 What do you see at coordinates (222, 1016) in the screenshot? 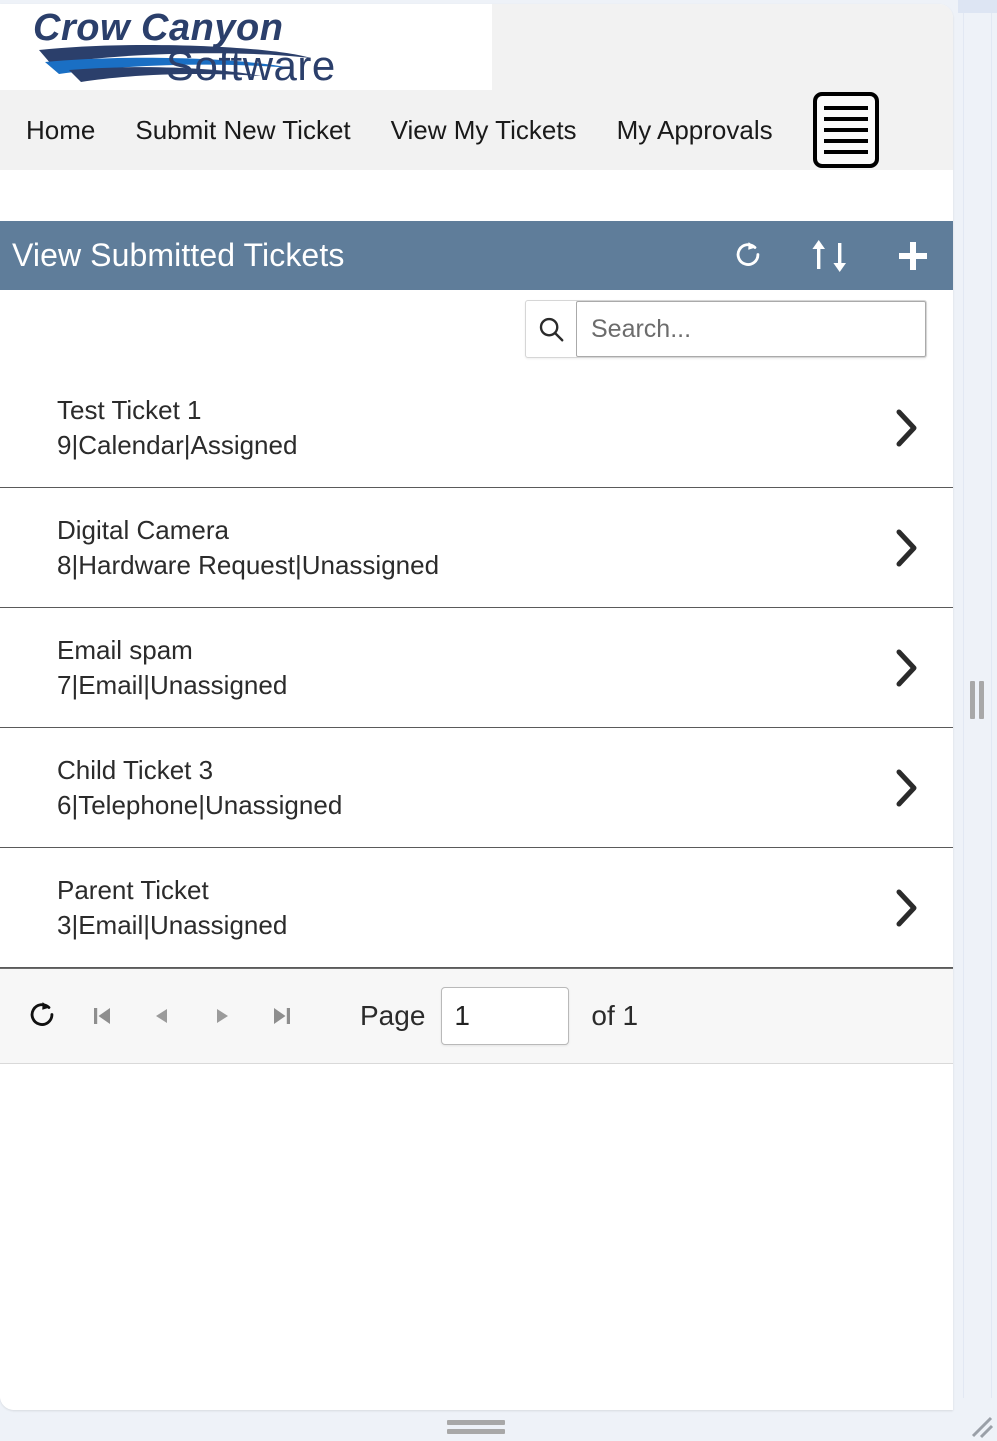
I see `next-page-icon` at bounding box center [222, 1016].